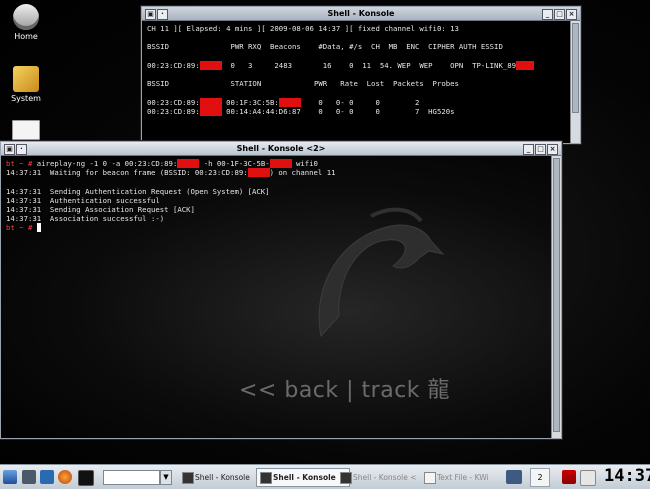 The width and height of the screenshot is (650, 489). I want to click on desktop-icon-label: System, so click(26, 98).